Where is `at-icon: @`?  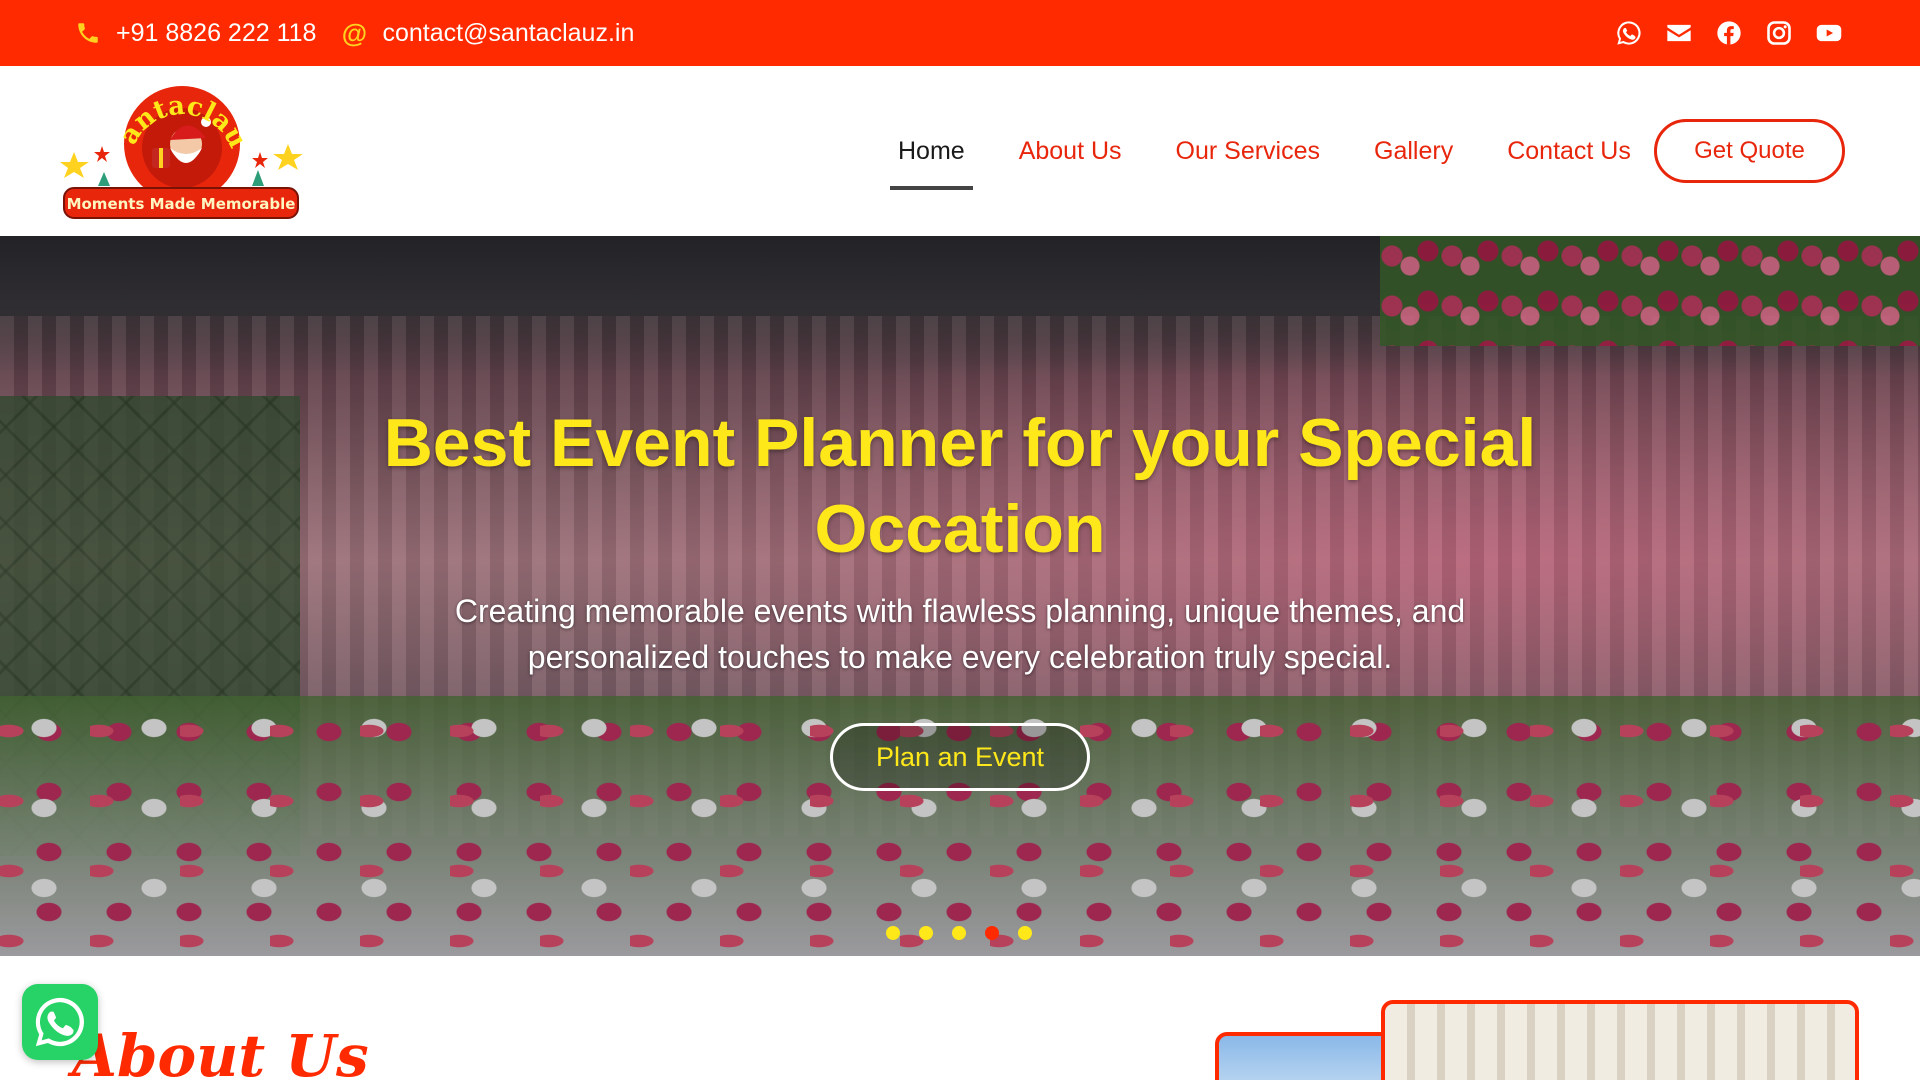 at-icon: @ is located at coordinates (354, 33).